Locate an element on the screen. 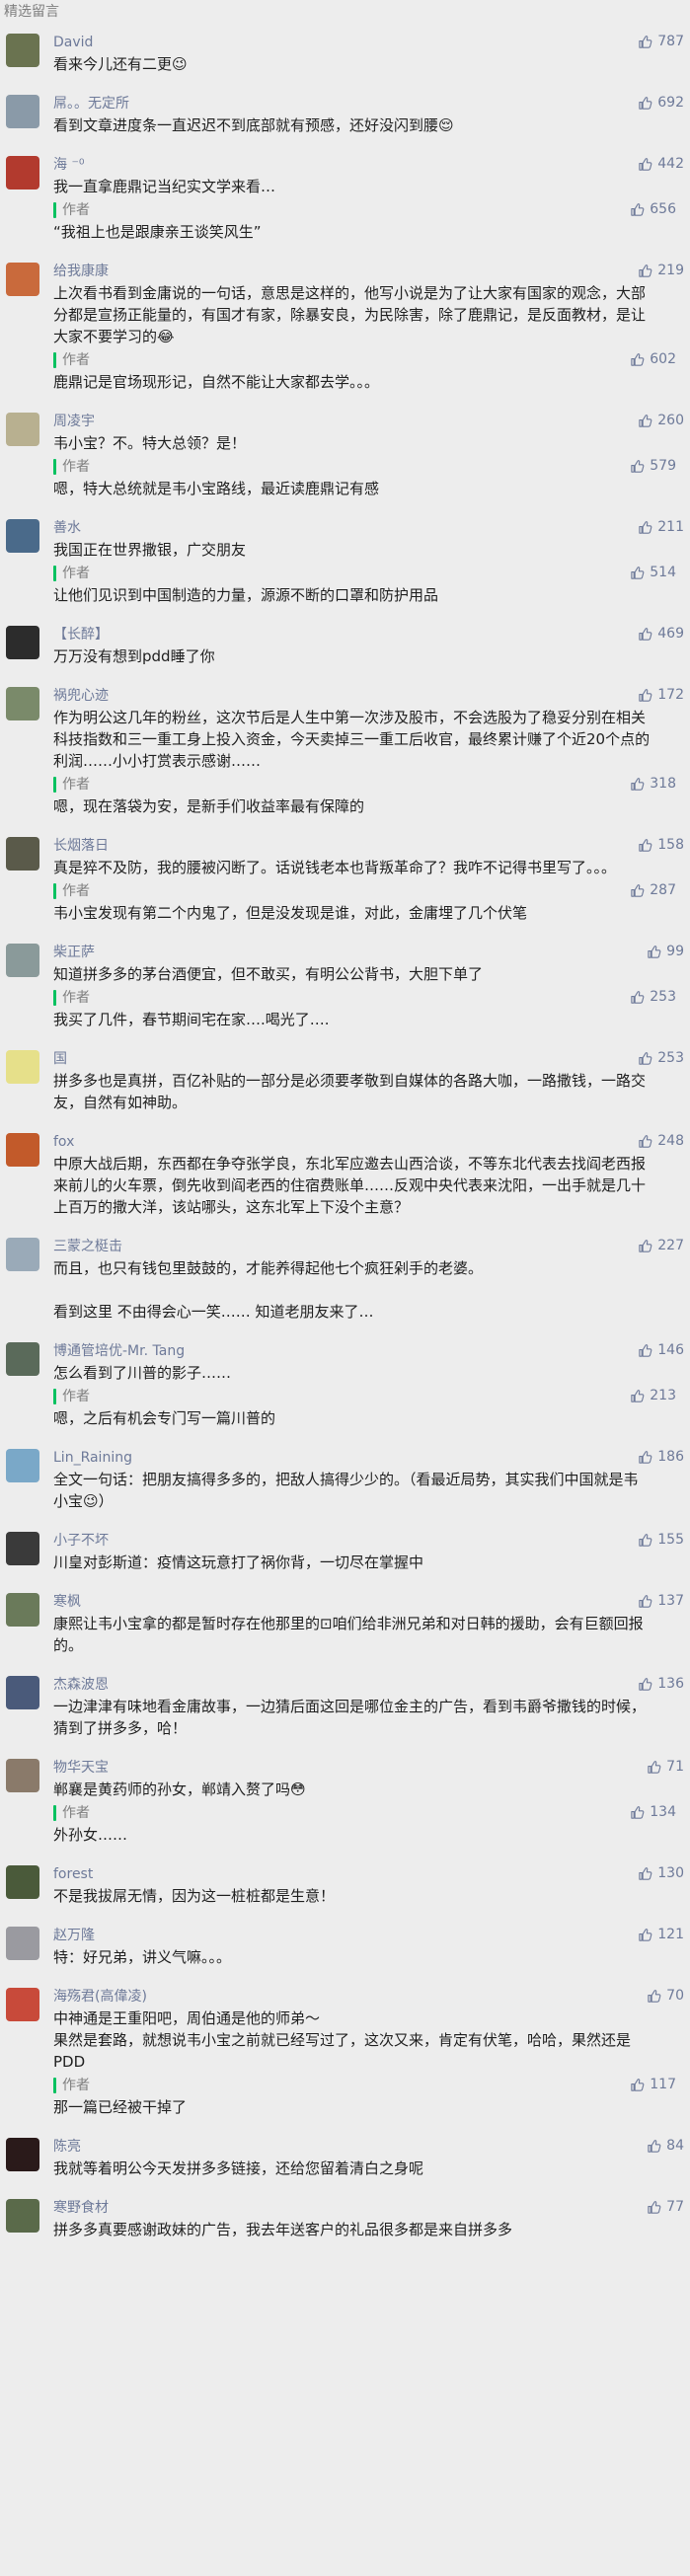 The width and height of the screenshot is (690, 2576). like-button: 469 is located at coordinates (661, 634).